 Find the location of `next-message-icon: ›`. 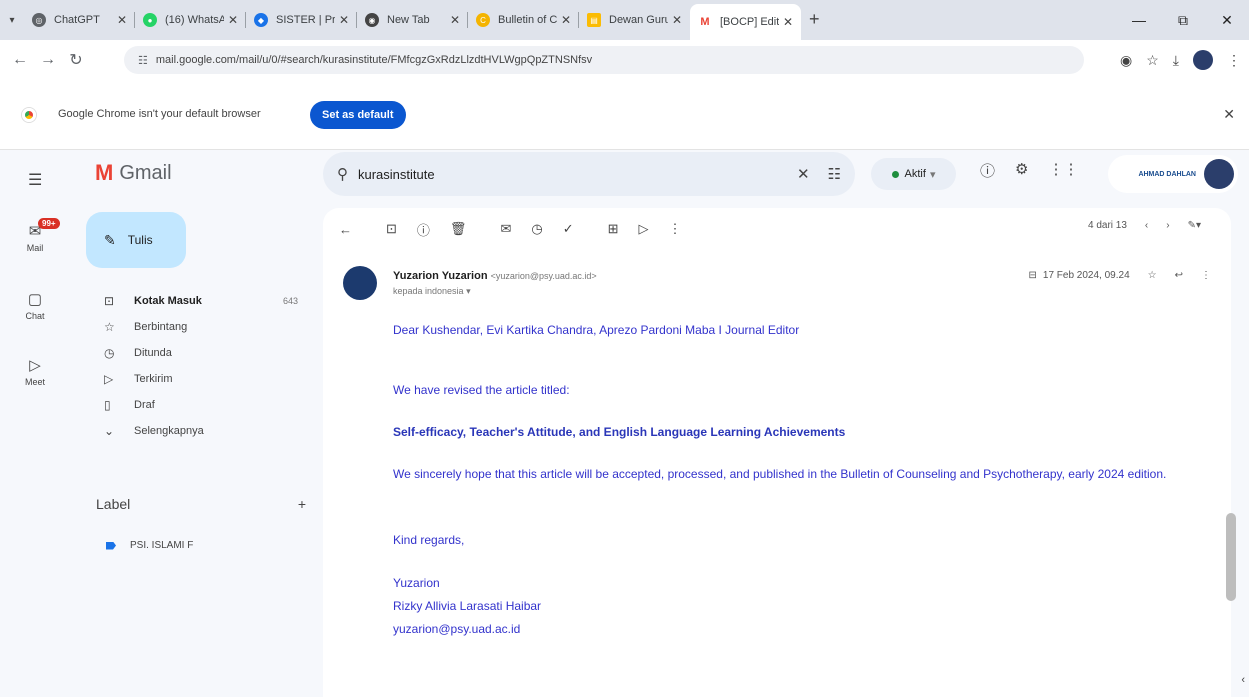

next-message-icon: › is located at coordinates (1167, 225).